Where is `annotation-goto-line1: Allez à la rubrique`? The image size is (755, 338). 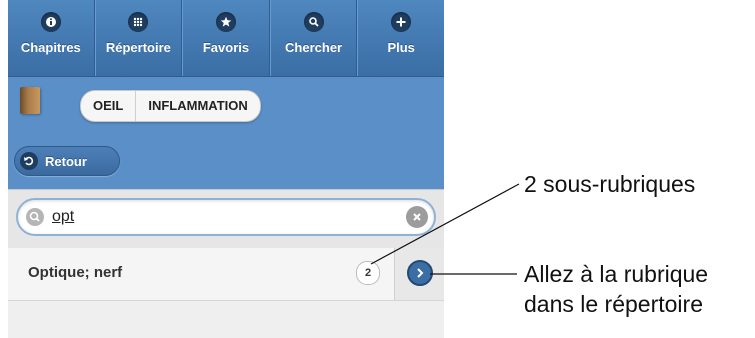
annotation-goto-line1: Allez à la rubrique is located at coordinates (616, 274).